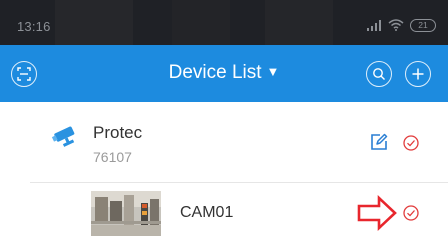 This screenshot has height=241, width=448. What do you see at coordinates (374, 25) in the screenshot?
I see `signal-bars-icon` at bounding box center [374, 25].